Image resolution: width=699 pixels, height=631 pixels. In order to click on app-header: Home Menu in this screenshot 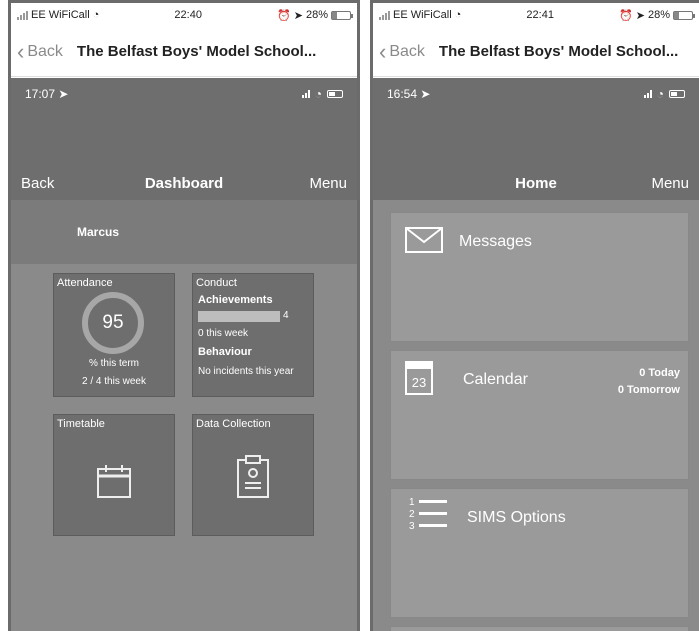, I will do `click(536, 155)`.